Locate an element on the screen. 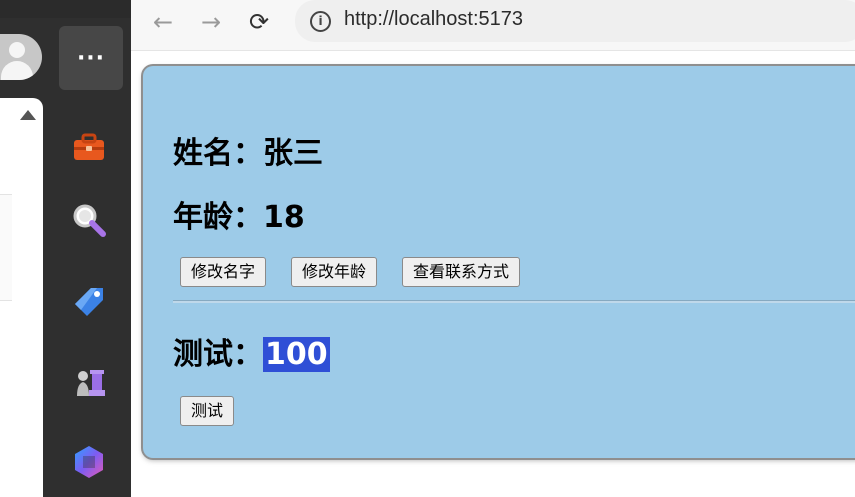 This screenshot has height=497, width=855. tag-icon is located at coordinates (89, 302).